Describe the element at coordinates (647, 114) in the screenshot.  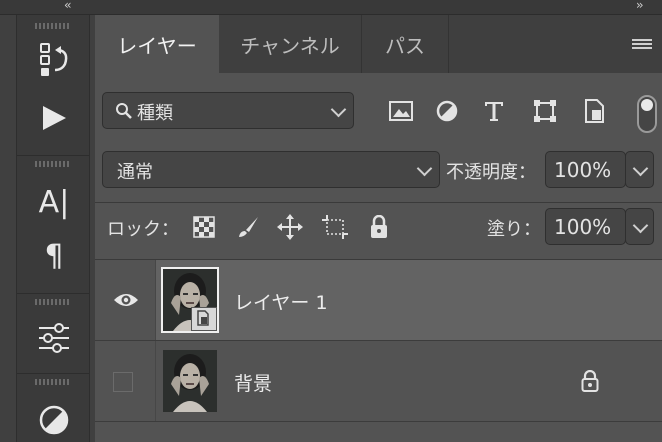
I see `filter-toggle` at that location.